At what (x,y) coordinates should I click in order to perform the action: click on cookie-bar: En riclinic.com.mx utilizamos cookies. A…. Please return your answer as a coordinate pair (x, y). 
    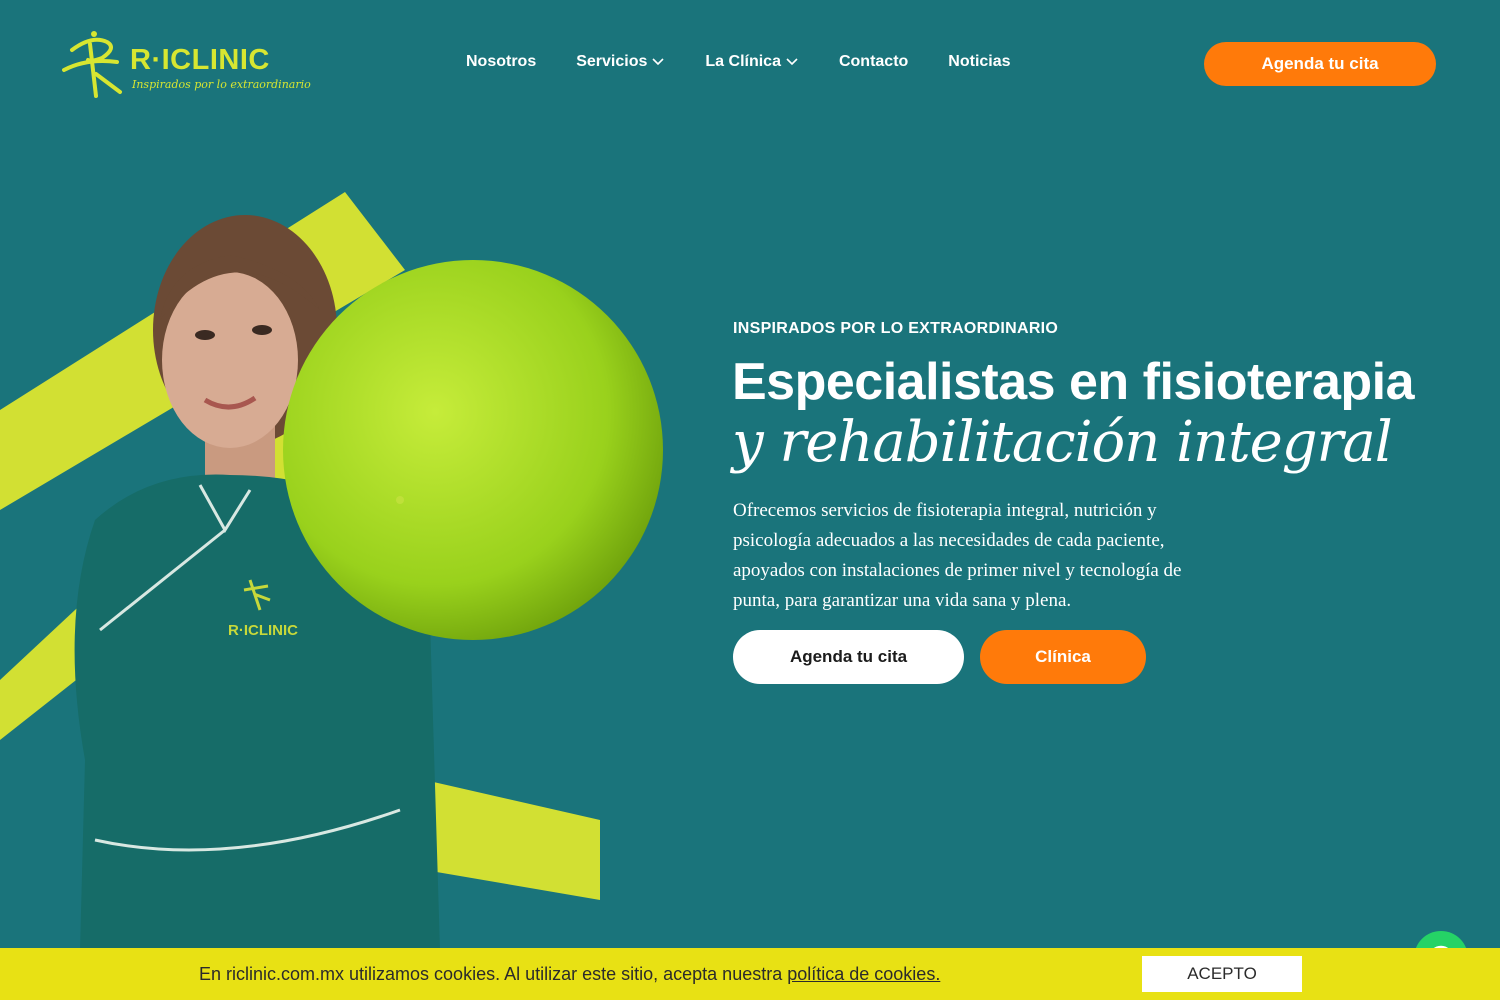
    Looking at the image, I should click on (750, 974).